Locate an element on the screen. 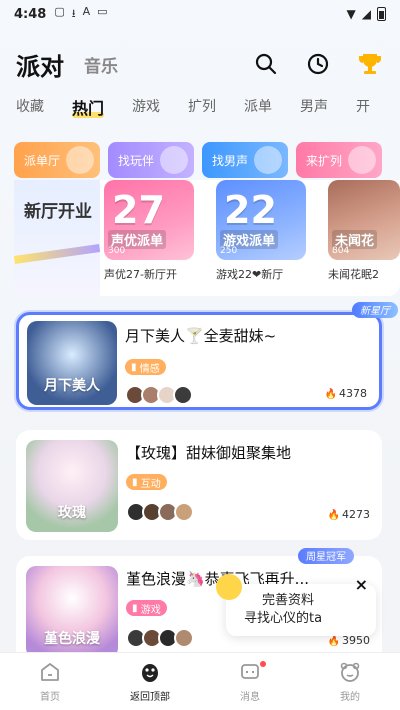 Image resolution: width=400 pixels, height=710 pixels. nav-home: 首页 is located at coordinates (50, 681).